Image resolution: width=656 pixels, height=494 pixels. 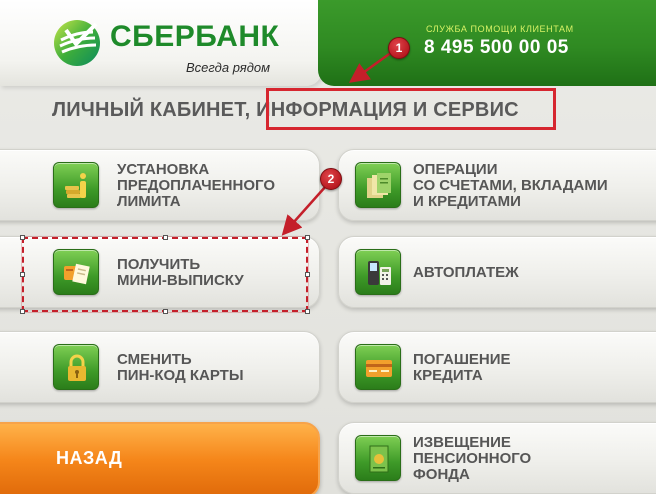 I want to click on button-label: ПОГАШЕНИЕ КРЕДИТА, so click(x=462, y=367).